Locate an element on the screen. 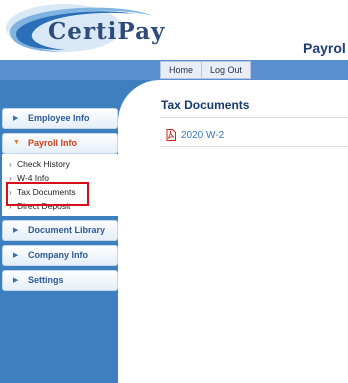  submenu-item-check-history: › Check History is located at coordinates (60, 164).